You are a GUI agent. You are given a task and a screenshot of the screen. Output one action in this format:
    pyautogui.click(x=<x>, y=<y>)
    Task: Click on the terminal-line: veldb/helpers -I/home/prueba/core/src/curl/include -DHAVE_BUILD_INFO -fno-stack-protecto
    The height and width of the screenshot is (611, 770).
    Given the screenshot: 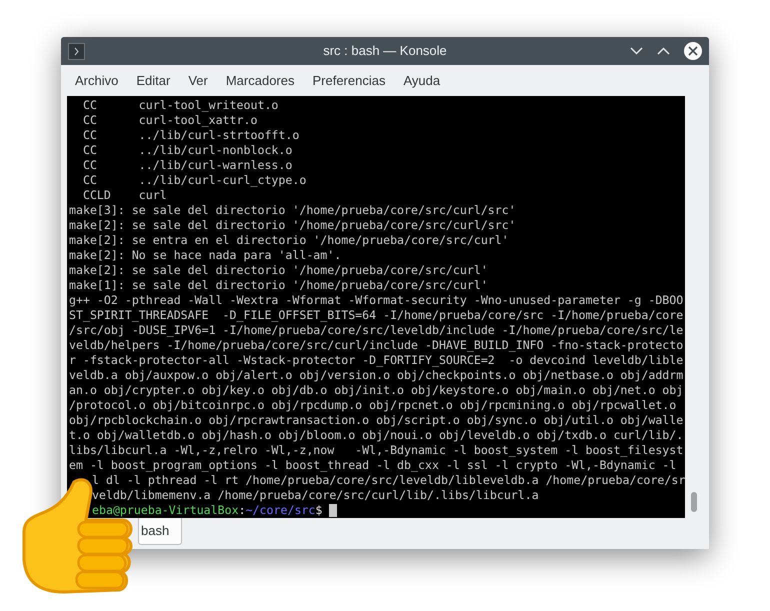 What is the action you would take?
    pyautogui.click(x=376, y=345)
    